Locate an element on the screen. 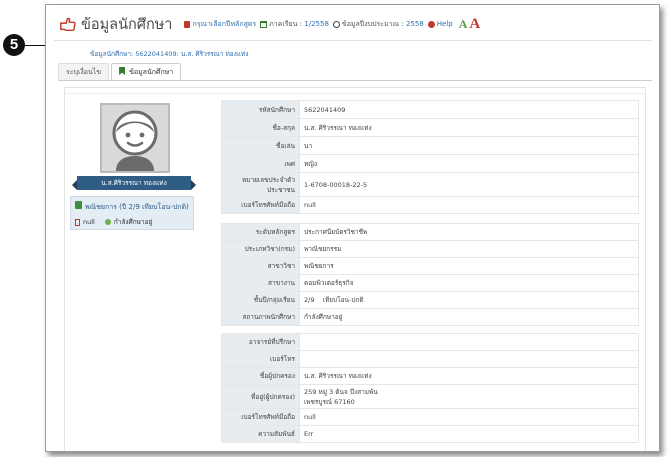 This screenshot has width=670, height=457. field-label: หมายเลขประจำตัว ประชาชน is located at coordinates (260, 184).